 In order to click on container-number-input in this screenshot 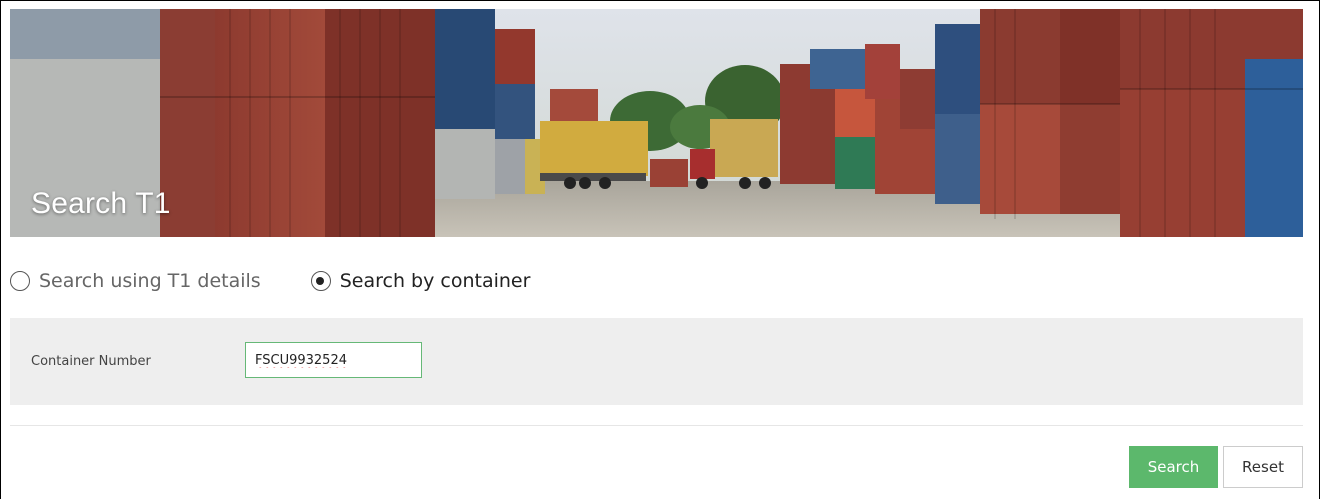, I will do `click(333, 360)`.